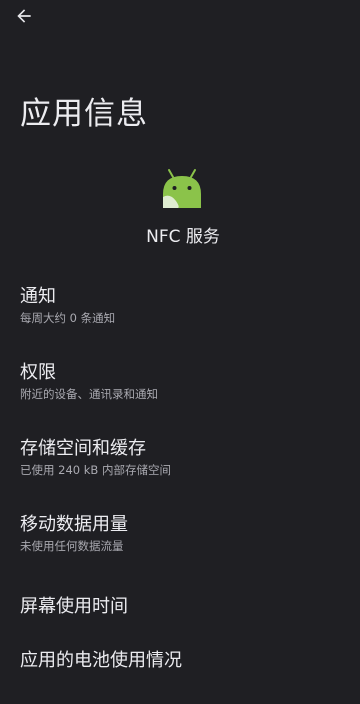 This screenshot has height=704, width=360. I want to click on settings-item-title: 通知, so click(38, 296).